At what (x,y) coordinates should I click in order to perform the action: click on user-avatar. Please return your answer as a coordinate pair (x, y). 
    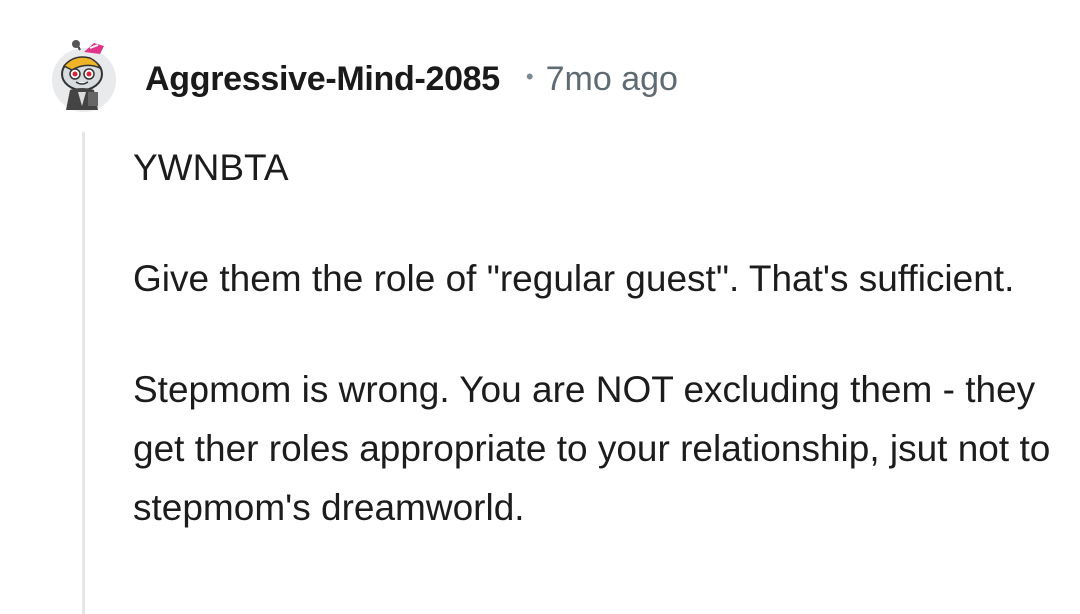
    Looking at the image, I should click on (84, 76).